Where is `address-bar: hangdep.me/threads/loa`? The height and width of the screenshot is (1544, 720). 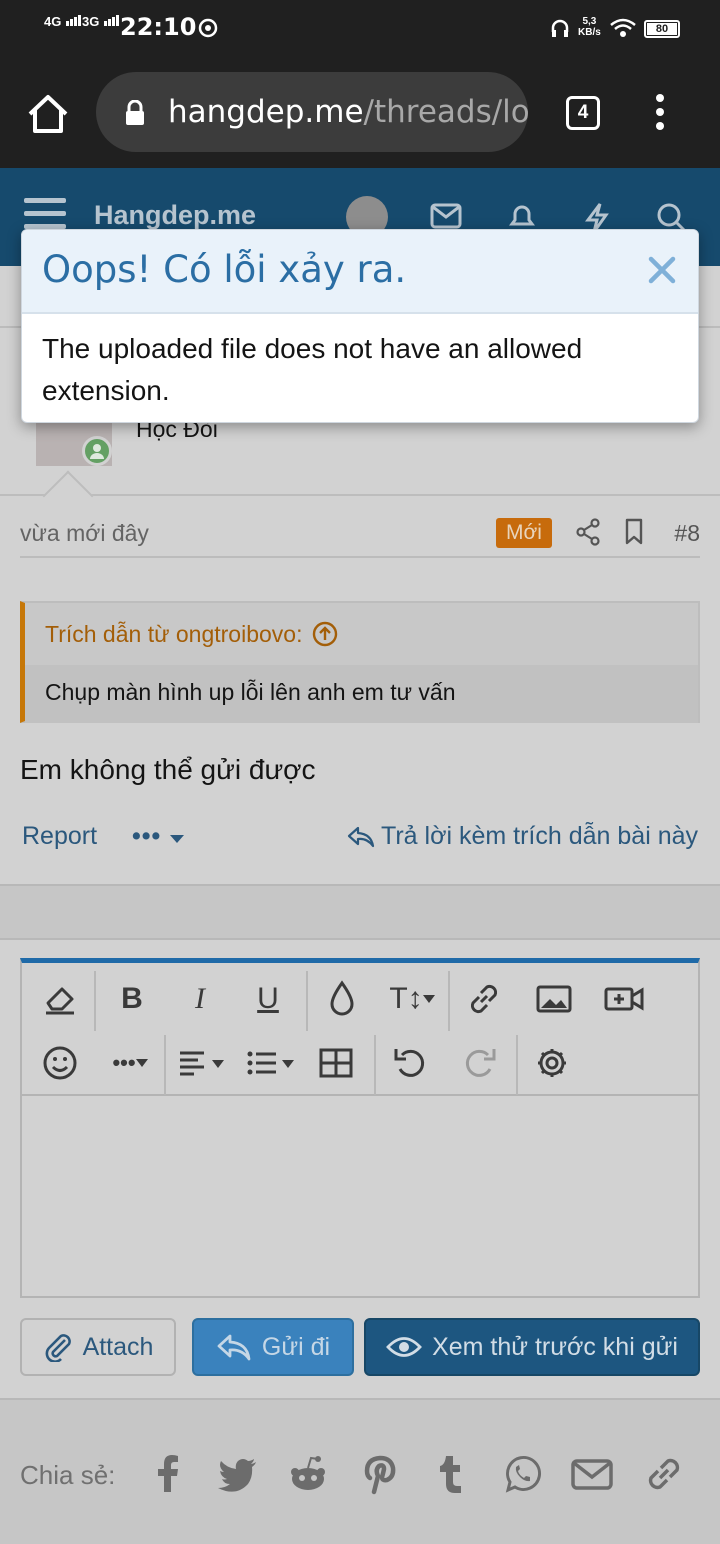
address-bar: hangdep.me/threads/loa is located at coordinates (312, 112).